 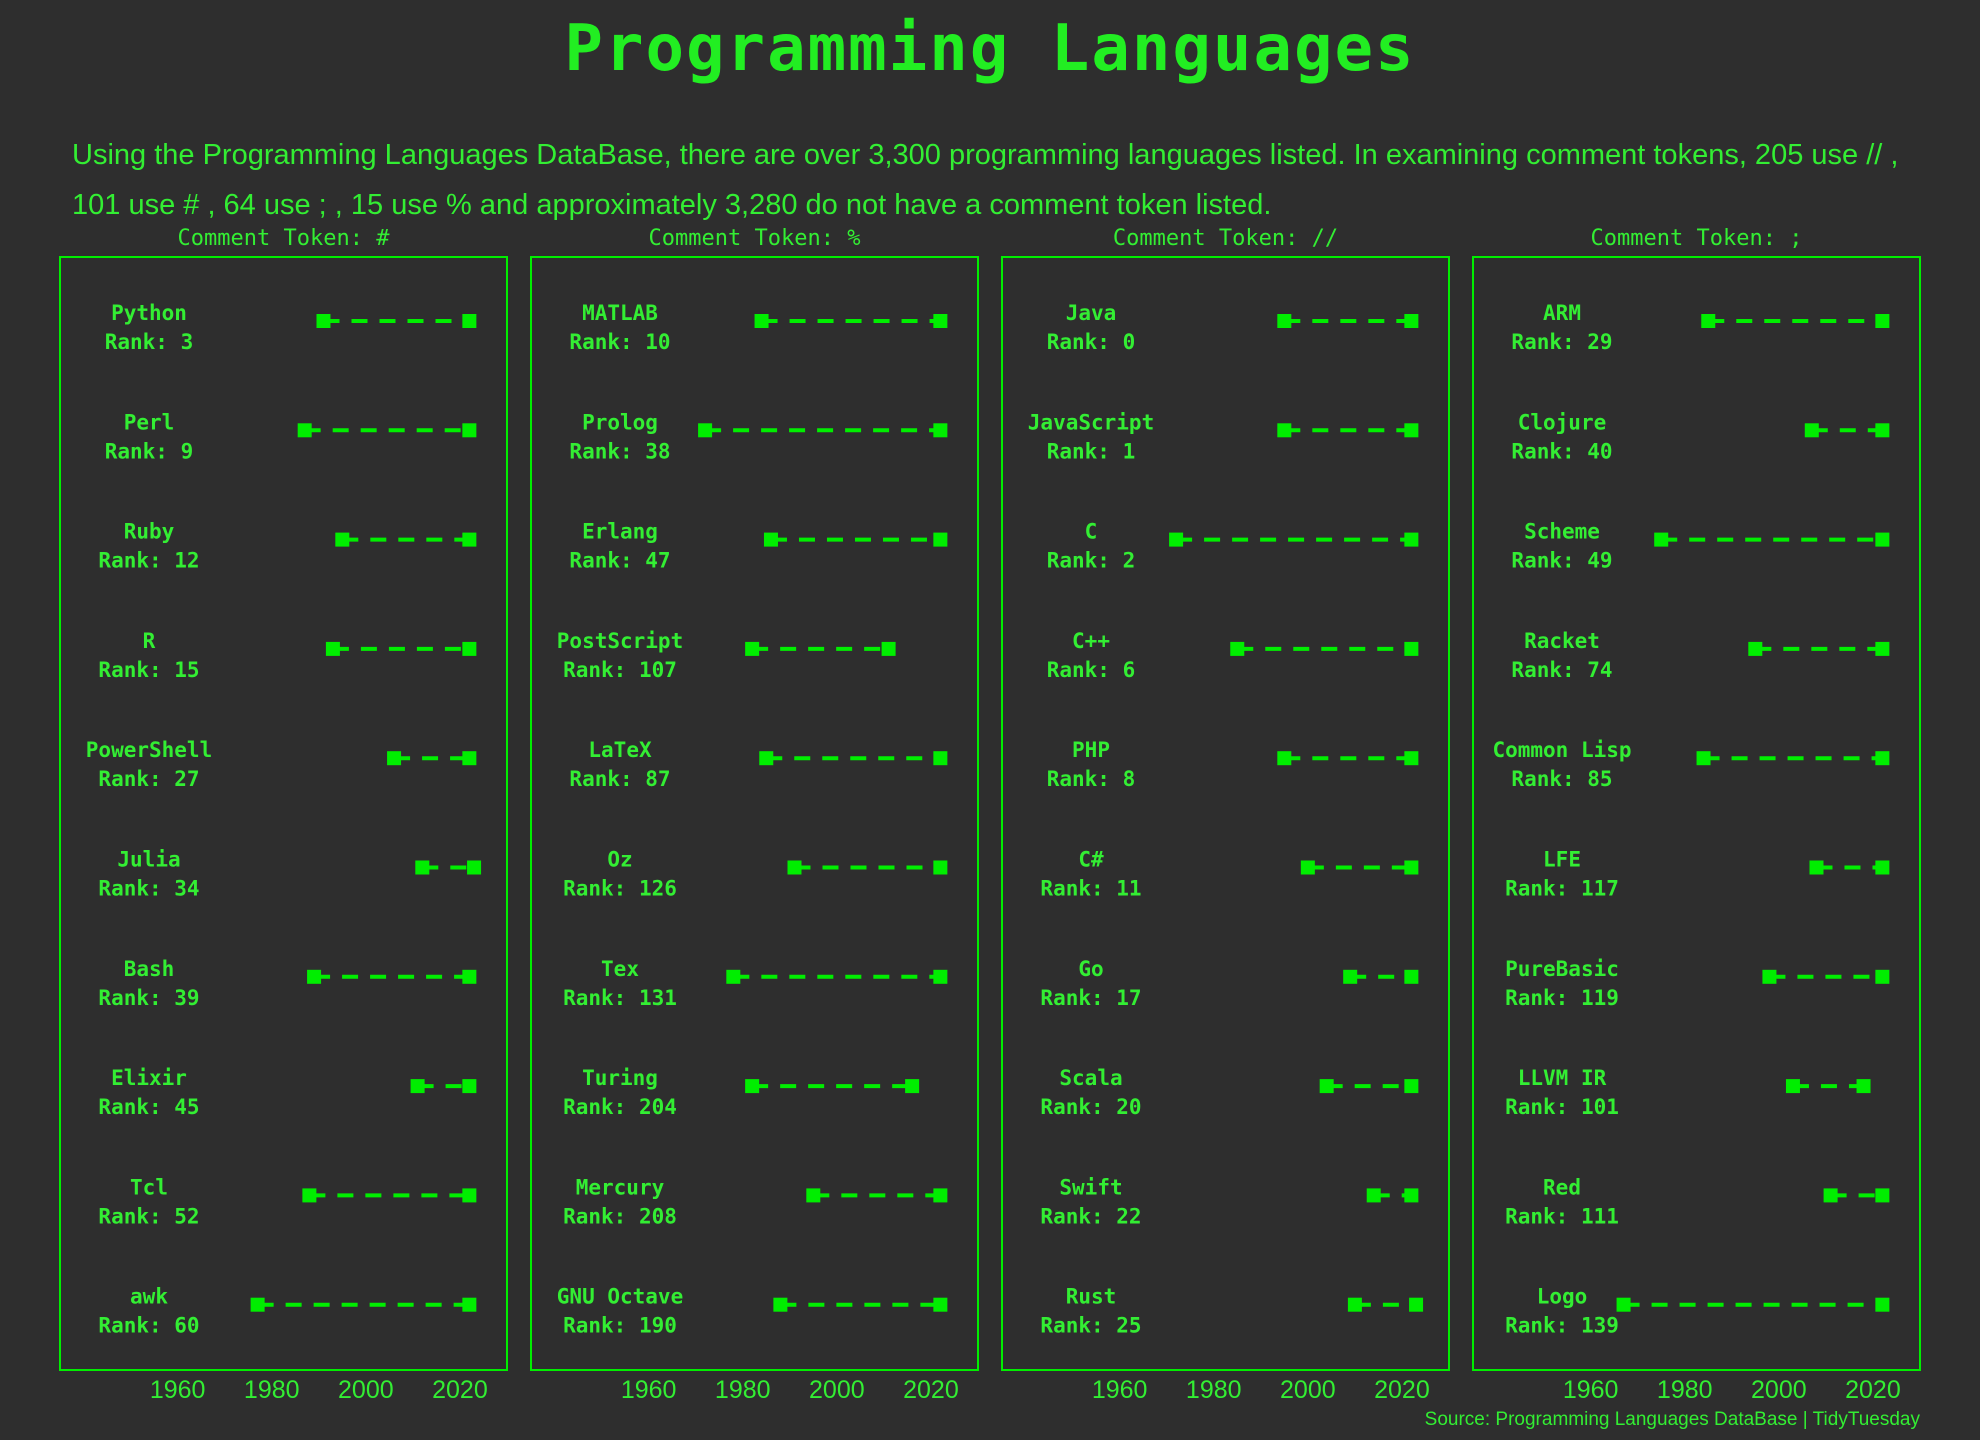 I want to click on language-rank: Rank: 12, so click(x=148, y=561).